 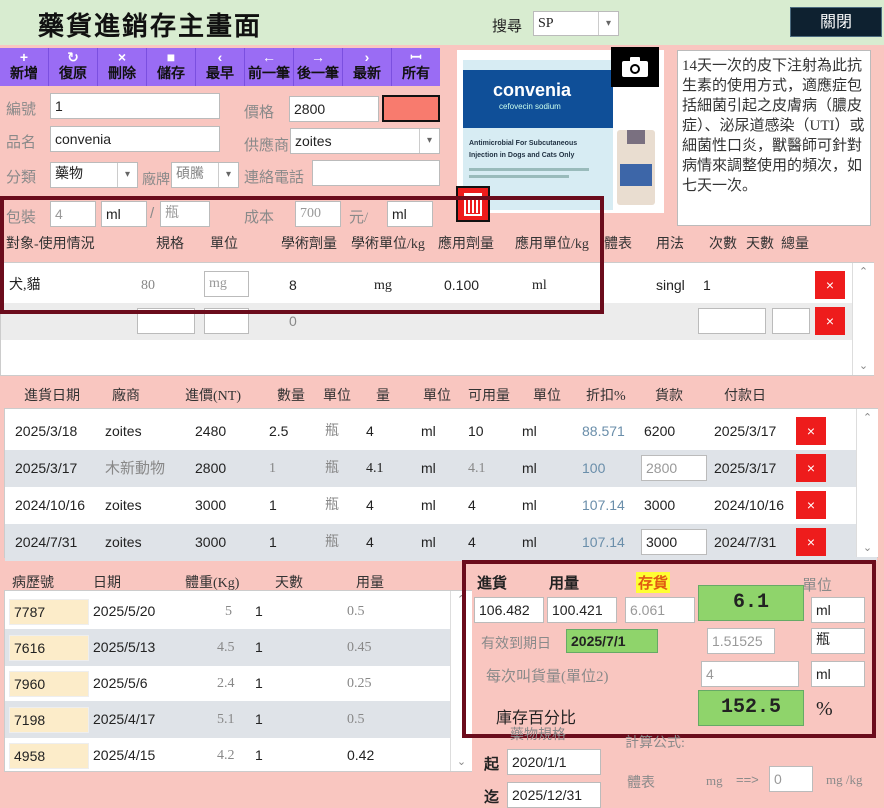 I want to click on id-field: 1, so click(x=135, y=106).